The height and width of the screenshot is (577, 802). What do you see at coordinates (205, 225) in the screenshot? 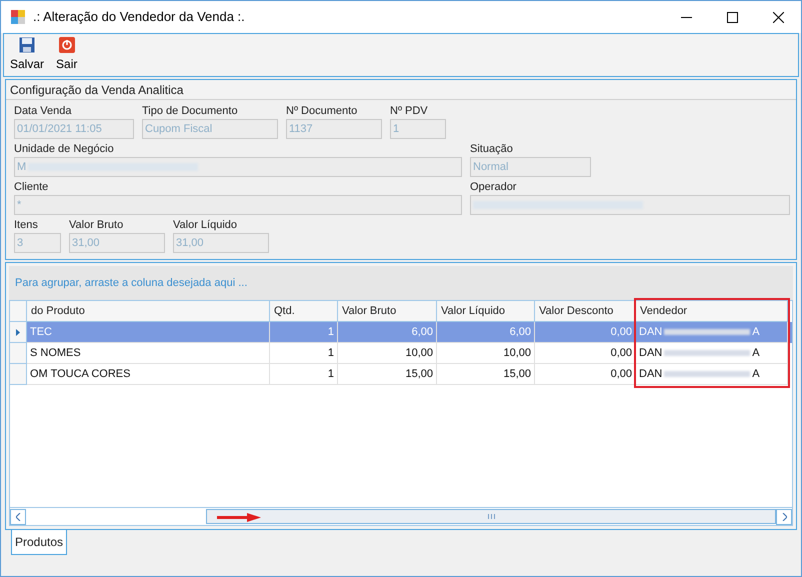
I see `field-label: Valor Líquido` at bounding box center [205, 225].